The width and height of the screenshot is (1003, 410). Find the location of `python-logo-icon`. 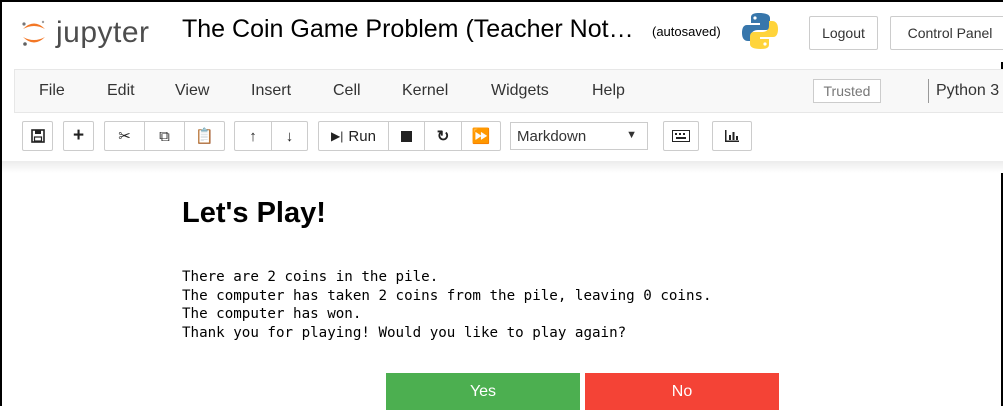

python-logo-icon is located at coordinates (760, 31).